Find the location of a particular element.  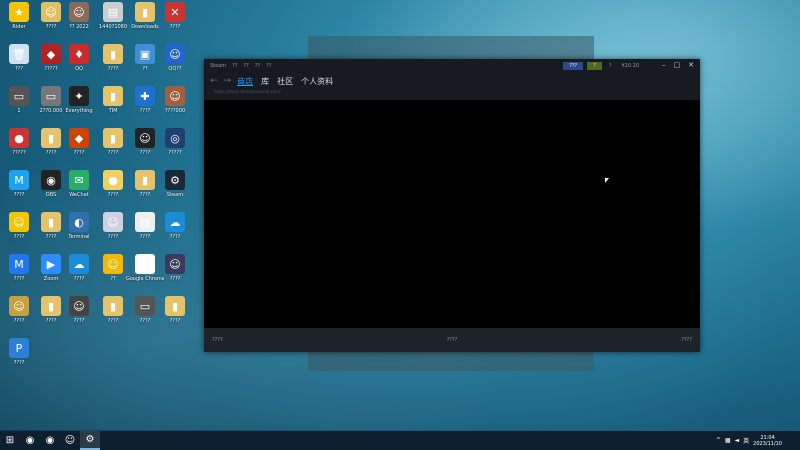

add-game-button: ???? is located at coordinates (217, 340).